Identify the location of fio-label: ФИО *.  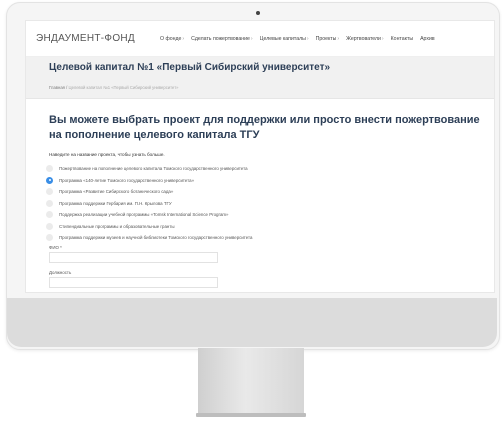
(55, 247).